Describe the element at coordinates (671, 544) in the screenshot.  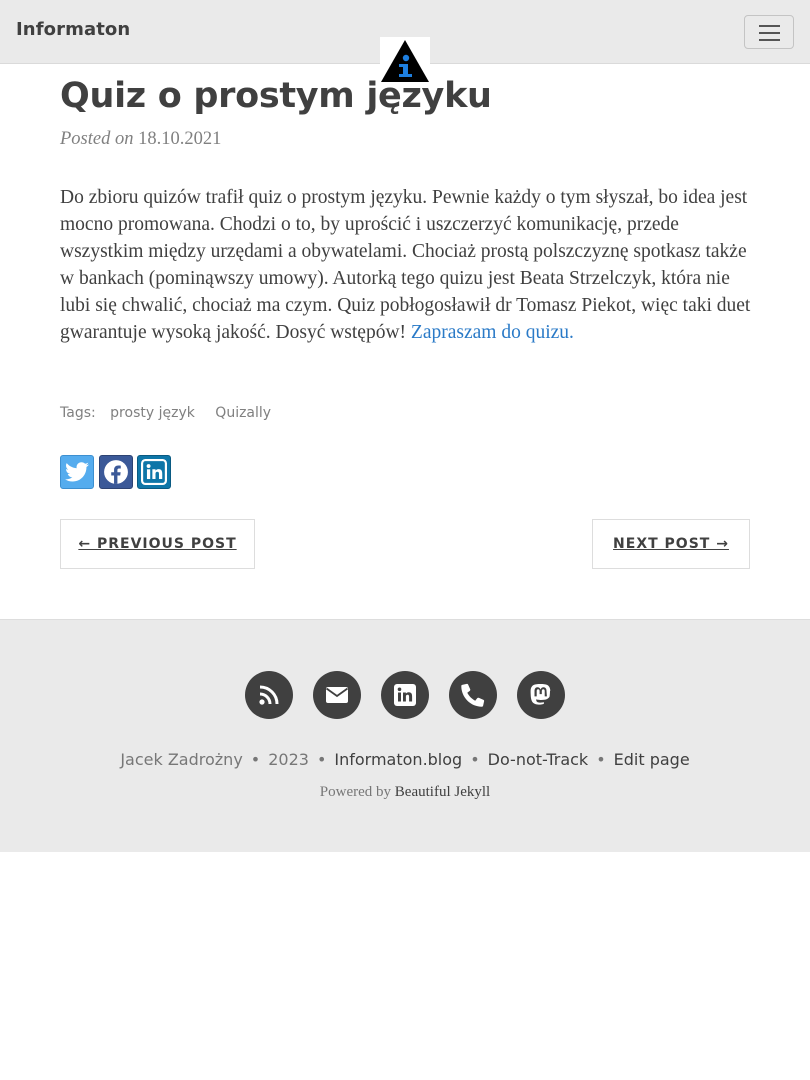
I see `next-post-button: Next Post →` at that location.